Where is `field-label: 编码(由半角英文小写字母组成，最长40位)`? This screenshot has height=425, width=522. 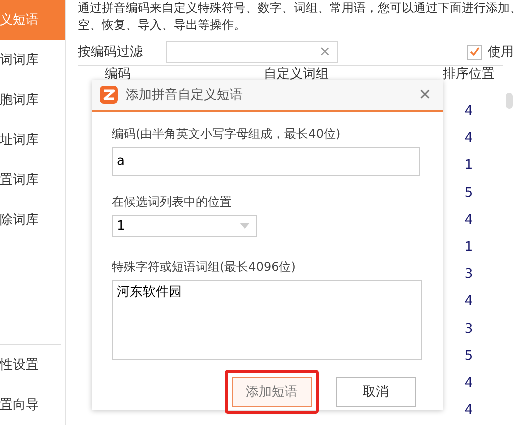
field-label: 编码(由半角英文小写字母组成，最长40位) is located at coordinates (227, 134).